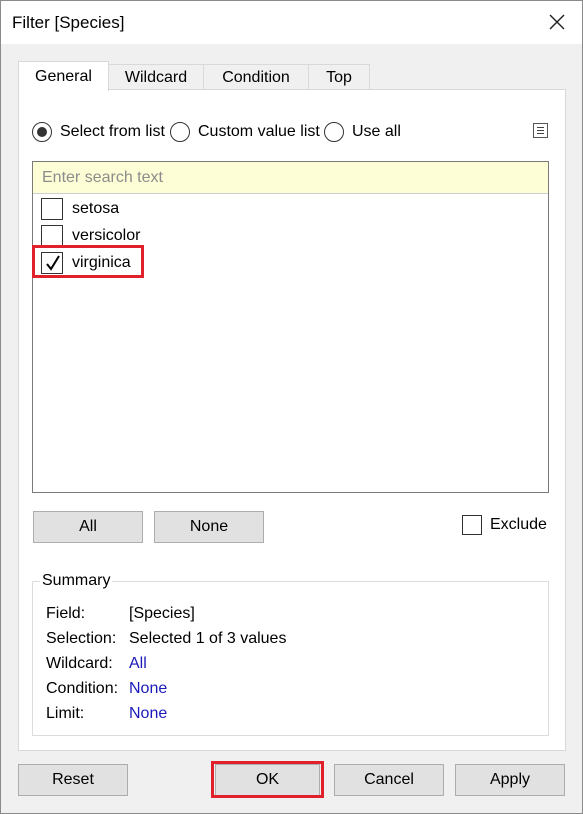  Describe the element at coordinates (162, 613) in the screenshot. I see `summary-field-value: [Species]` at that location.